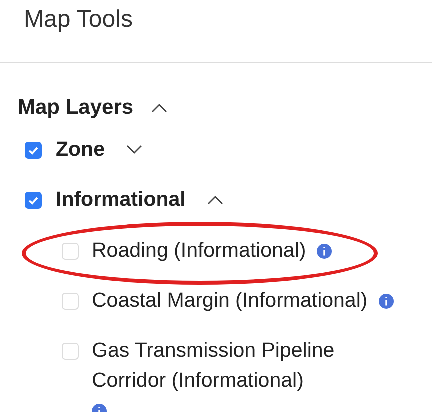 The image size is (432, 412). Describe the element at coordinates (134, 150) in the screenshot. I see `expand-icon` at that location.